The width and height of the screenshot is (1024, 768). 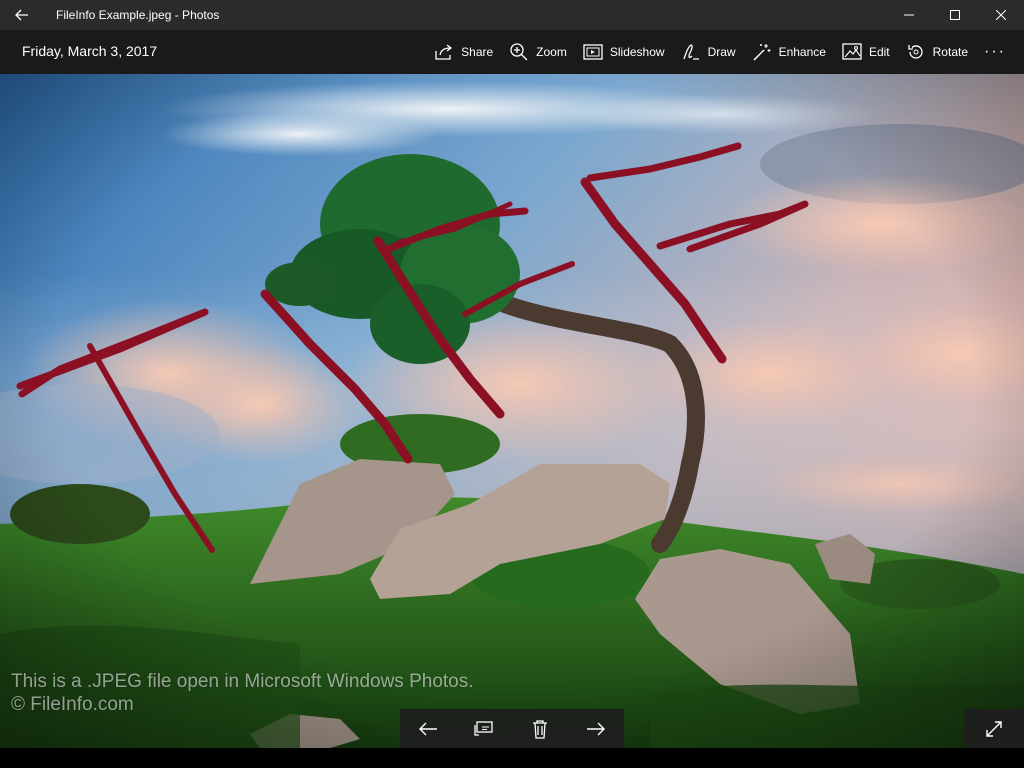 I want to click on draw-button: Draw, so click(x=708, y=52).